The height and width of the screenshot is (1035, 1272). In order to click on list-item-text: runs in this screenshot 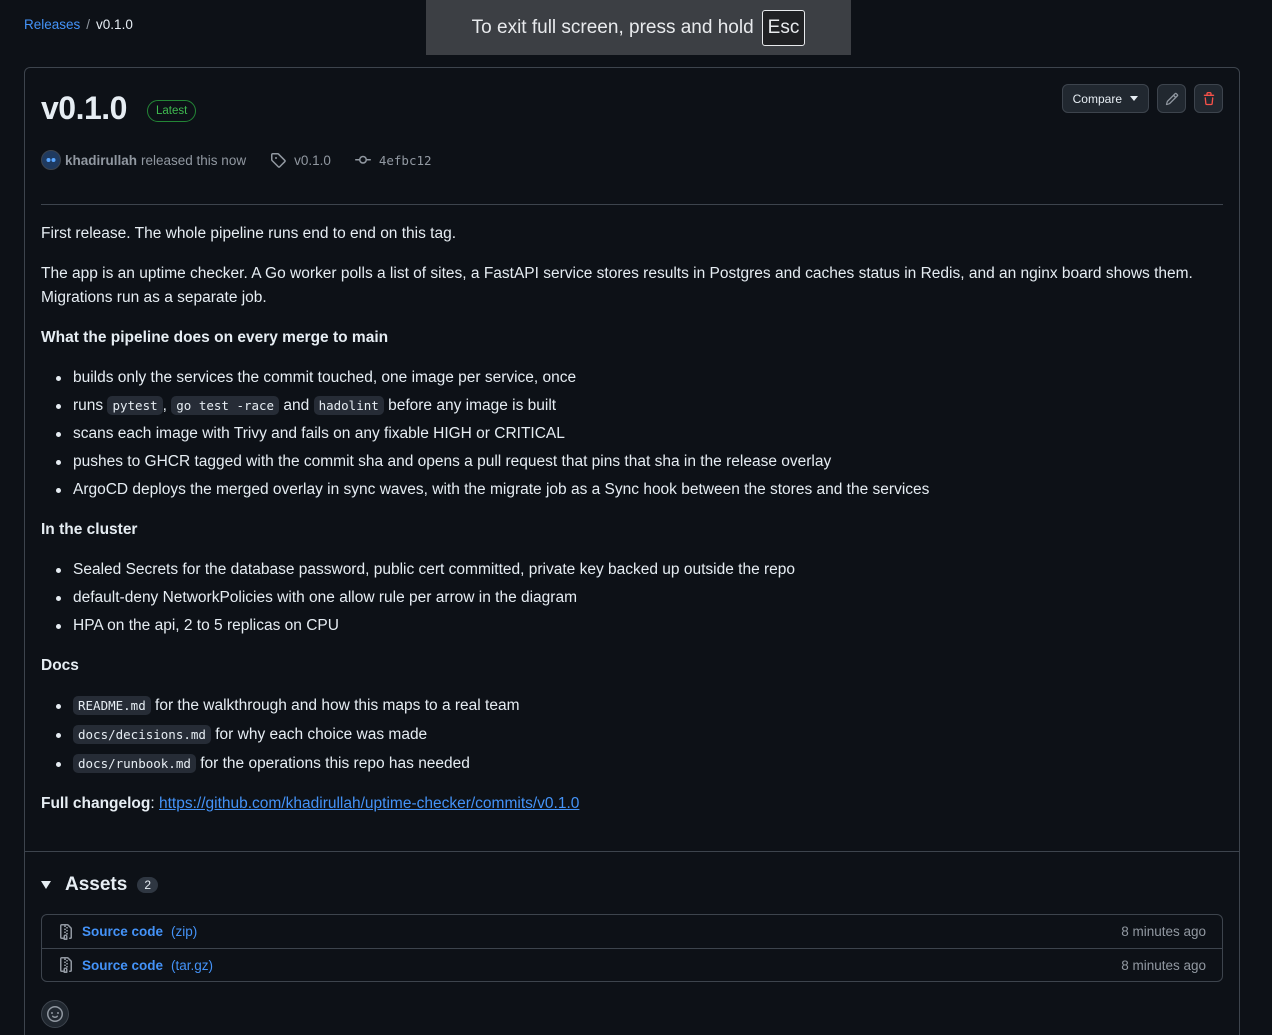, I will do `click(90, 405)`.